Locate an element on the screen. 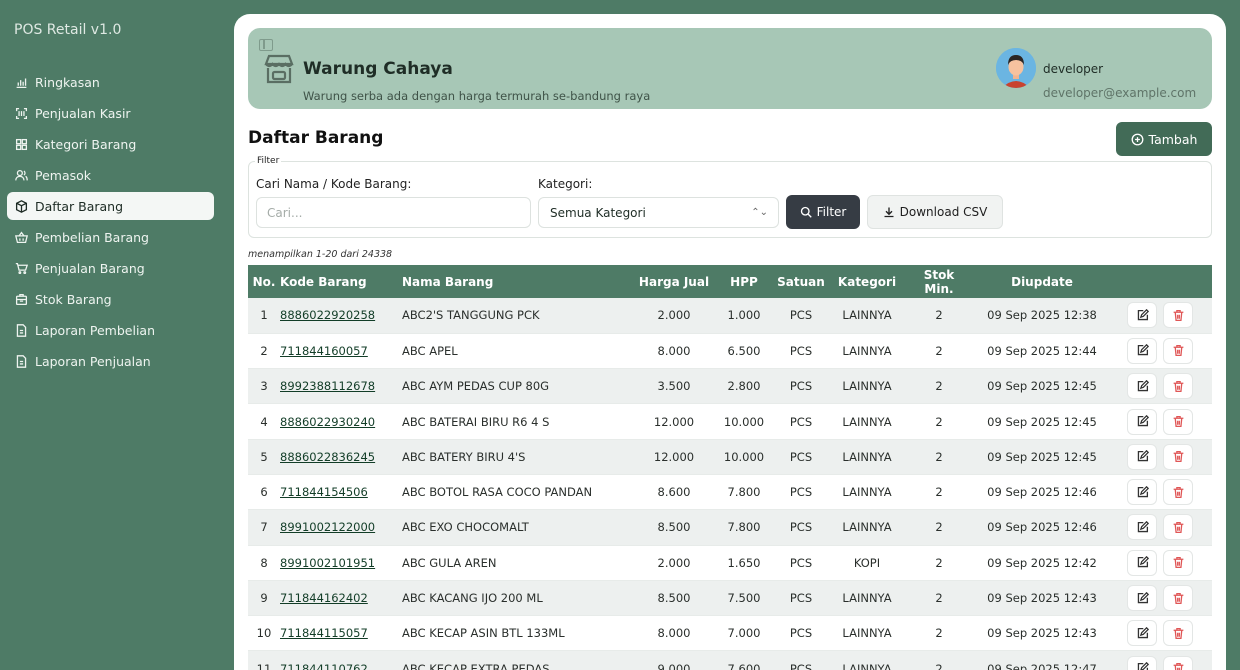 This screenshot has height=670, width=1240. cell-harga-jual: 2.000 is located at coordinates (674, 316).